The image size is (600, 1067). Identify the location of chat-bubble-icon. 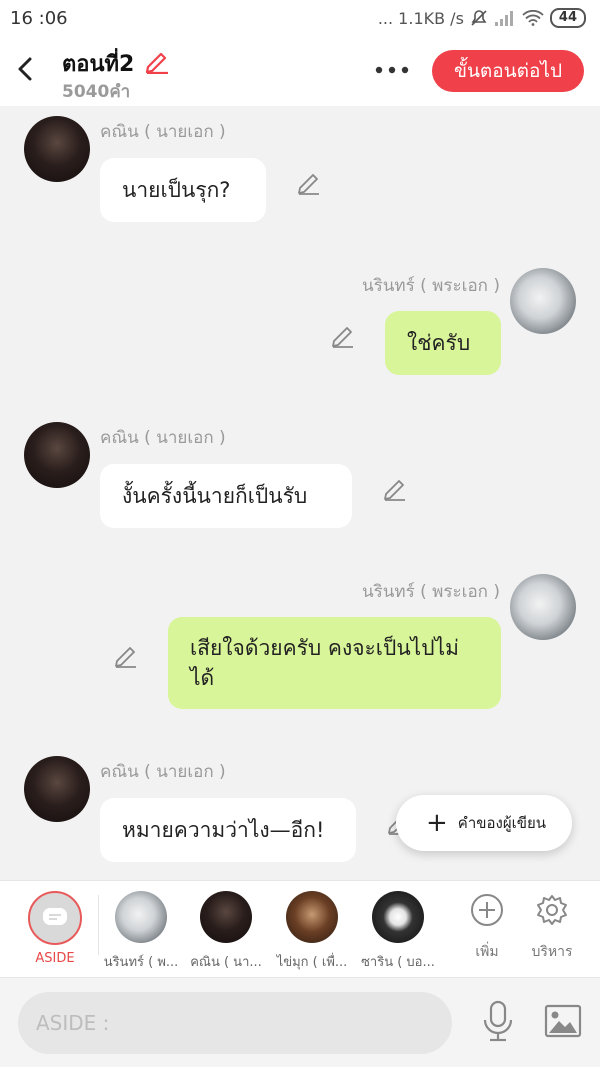
(55, 916).